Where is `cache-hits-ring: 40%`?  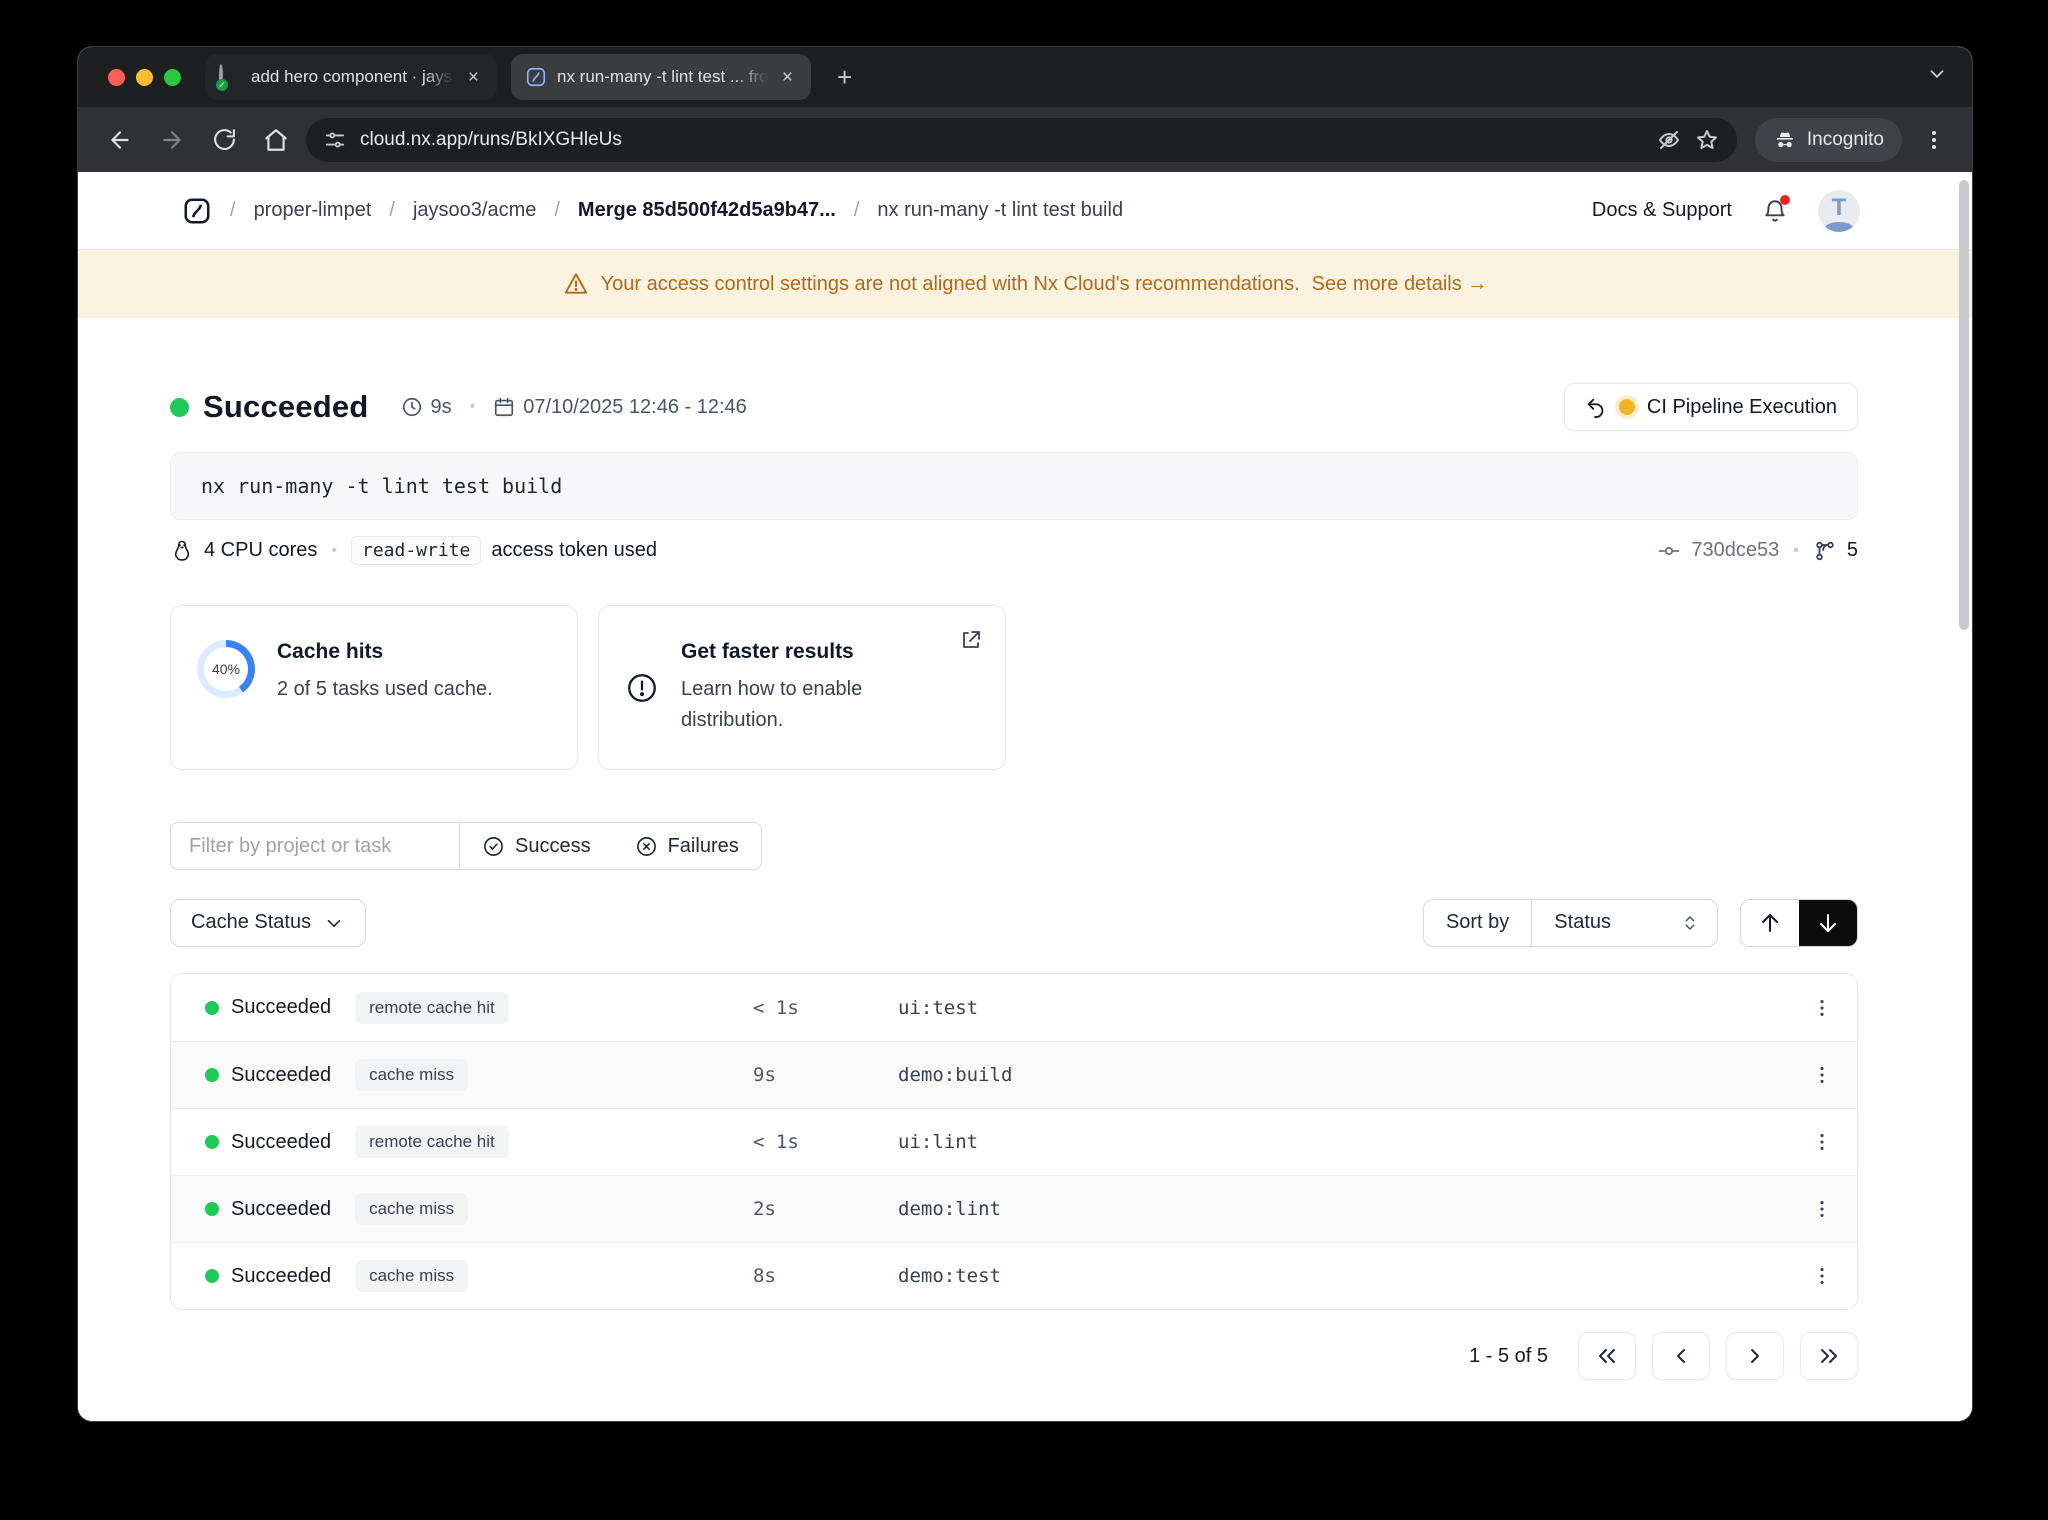
cache-hits-ring: 40% is located at coordinates (226, 669).